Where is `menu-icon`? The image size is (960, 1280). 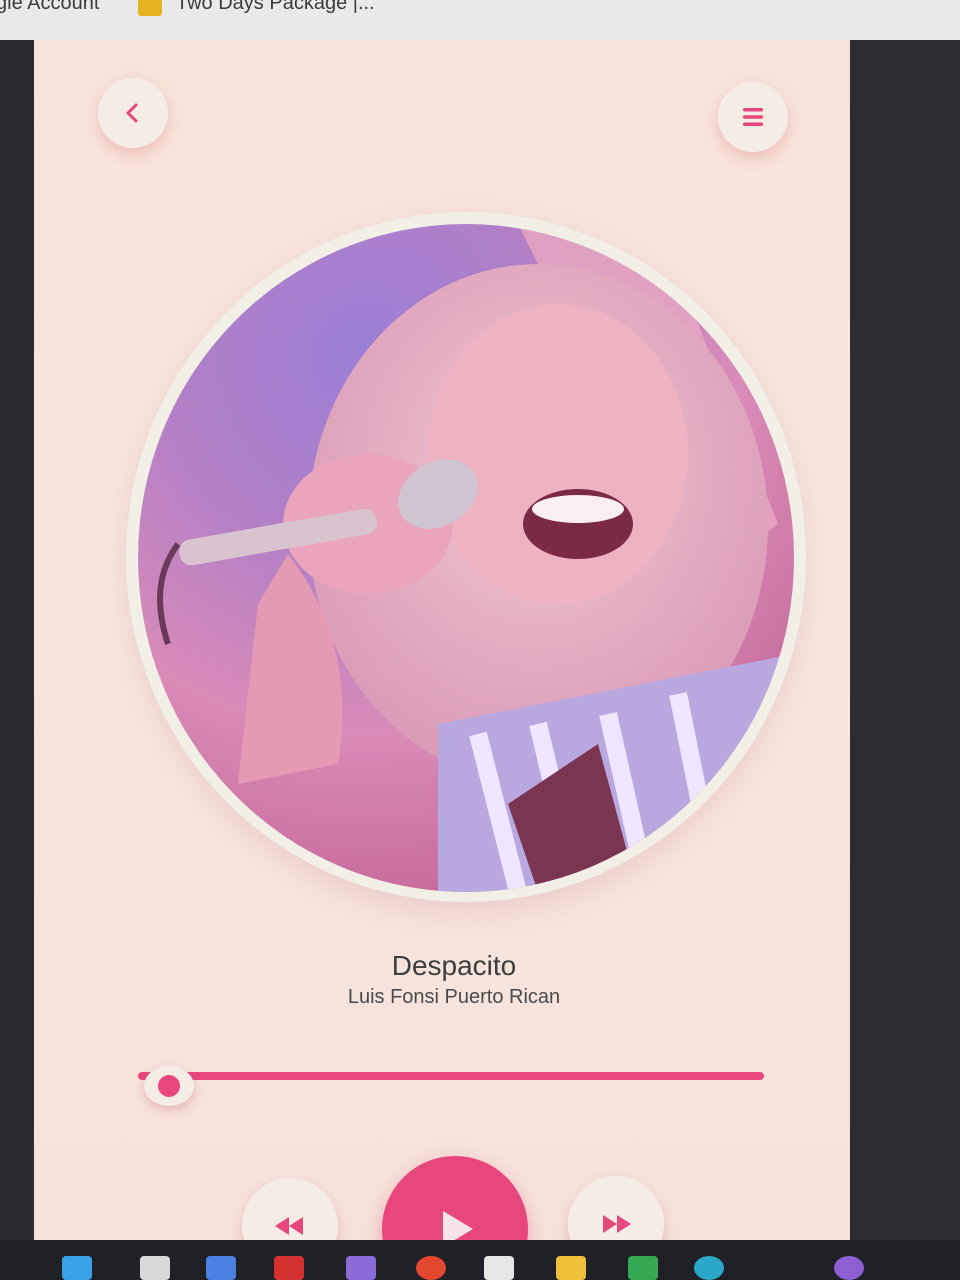 menu-icon is located at coordinates (753, 117).